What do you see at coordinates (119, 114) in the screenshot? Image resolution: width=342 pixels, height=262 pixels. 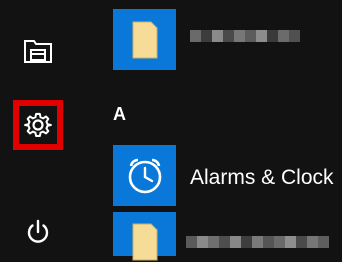 I see `section-letter: A` at bounding box center [119, 114].